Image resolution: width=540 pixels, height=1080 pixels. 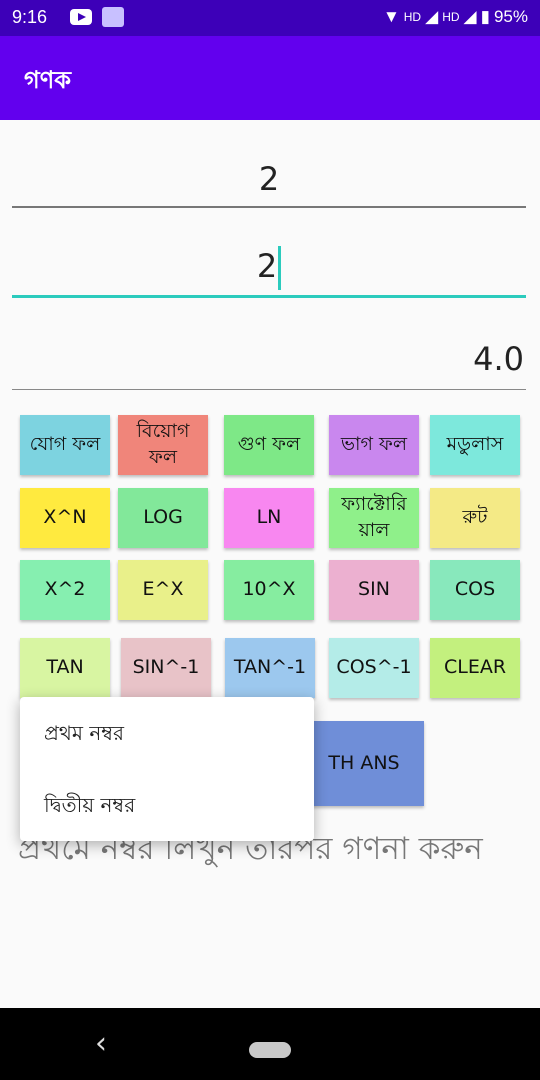 What do you see at coordinates (163, 518) in the screenshot?
I see `log-button: LOG` at bounding box center [163, 518].